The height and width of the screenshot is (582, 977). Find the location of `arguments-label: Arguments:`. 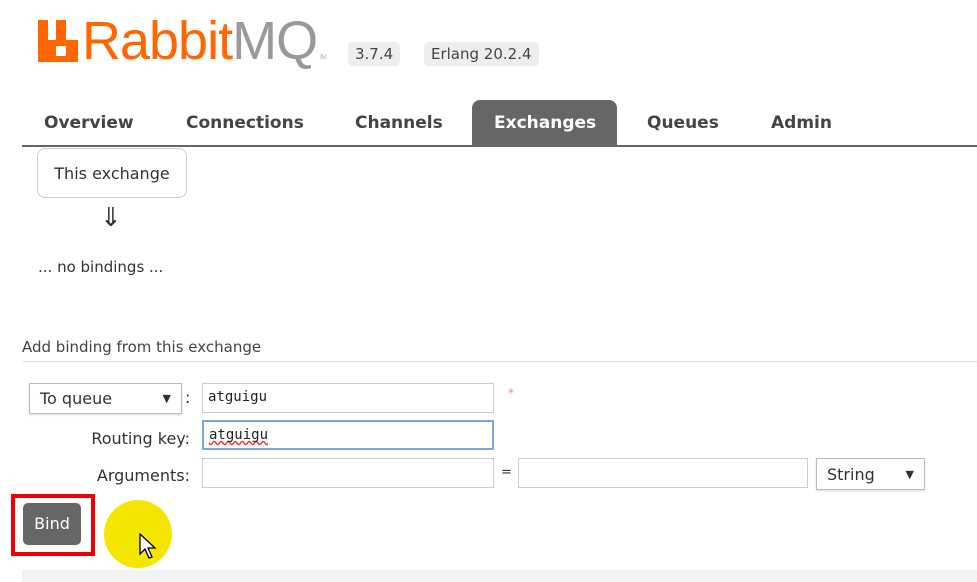

arguments-label: Arguments: is located at coordinates (143, 475).